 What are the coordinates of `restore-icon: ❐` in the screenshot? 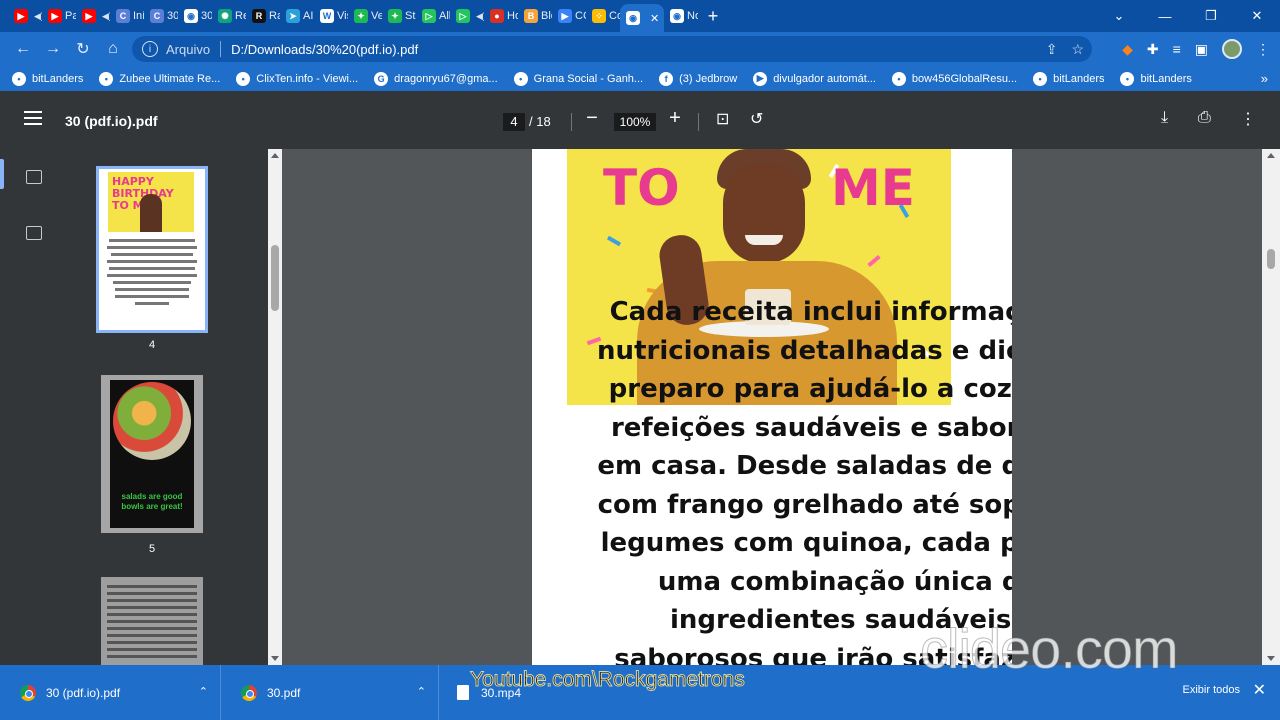 It's located at (1211, 16).